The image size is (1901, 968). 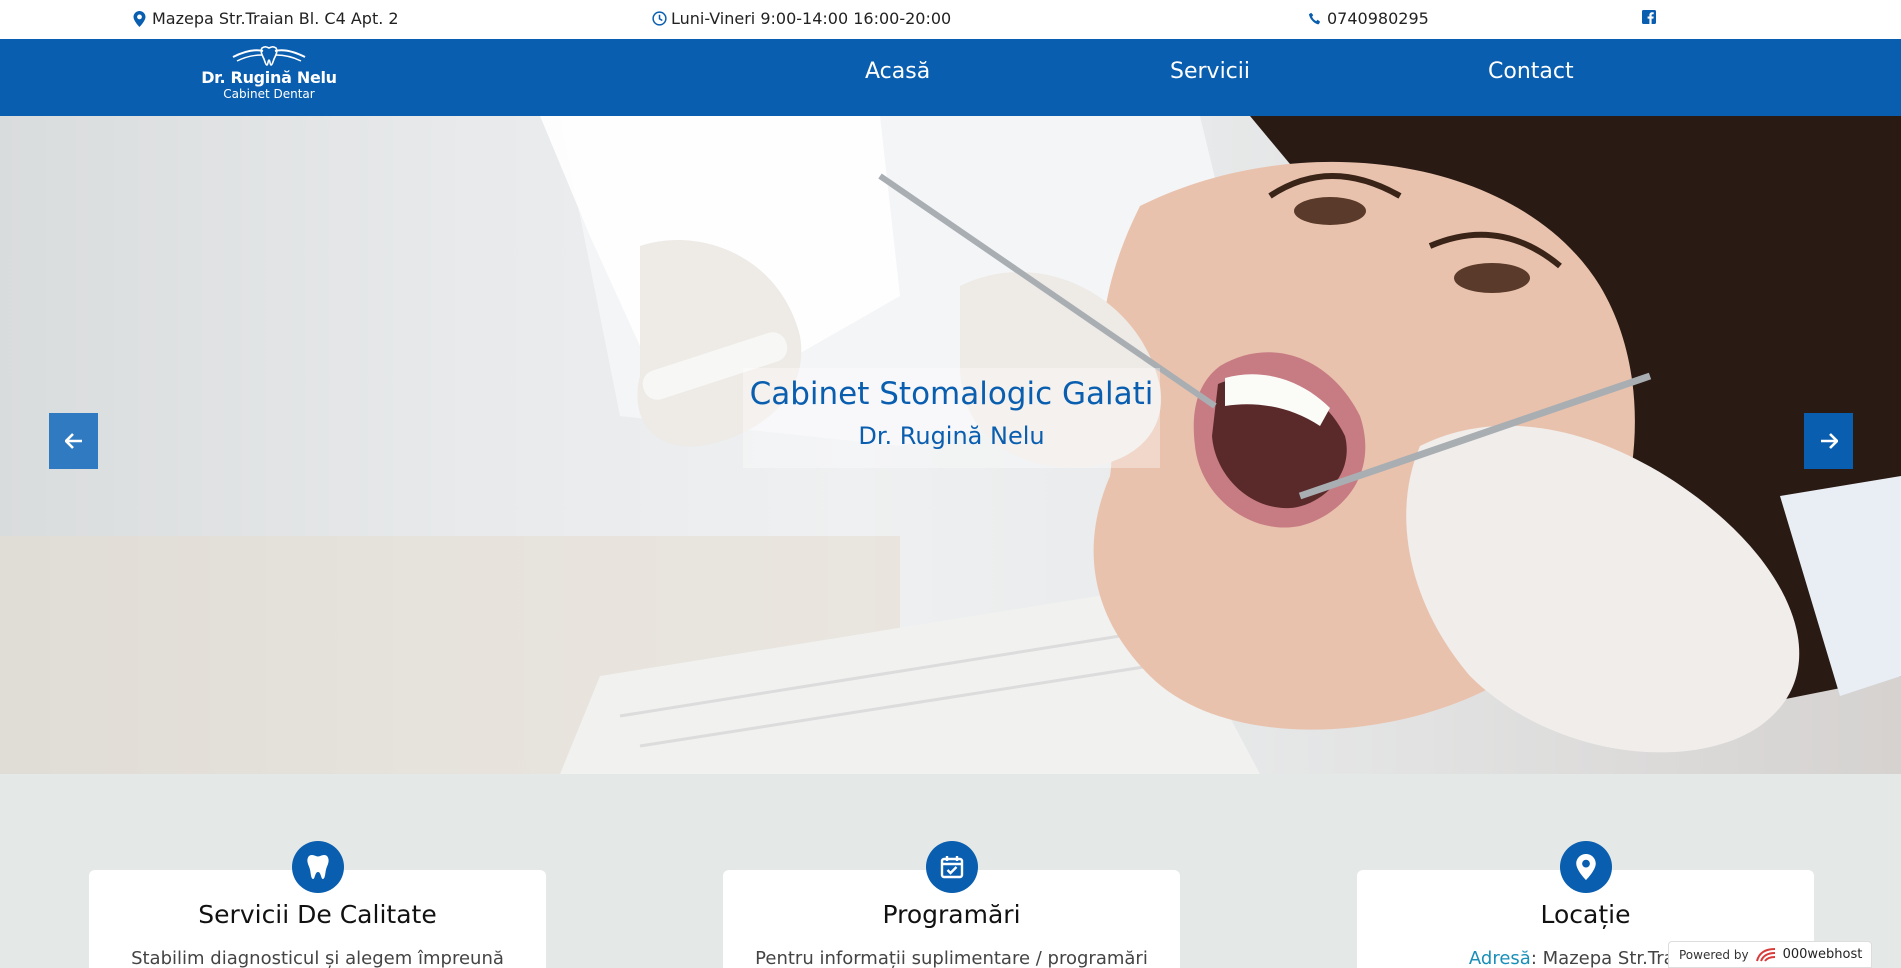 What do you see at coordinates (269, 94) in the screenshot?
I see `logo-subtitle: Cabinet Dentar` at bounding box center [269, 94].